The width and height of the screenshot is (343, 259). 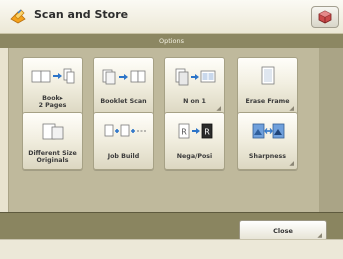 I want to click on n-on-1-icon, so click(x=194, y=76).